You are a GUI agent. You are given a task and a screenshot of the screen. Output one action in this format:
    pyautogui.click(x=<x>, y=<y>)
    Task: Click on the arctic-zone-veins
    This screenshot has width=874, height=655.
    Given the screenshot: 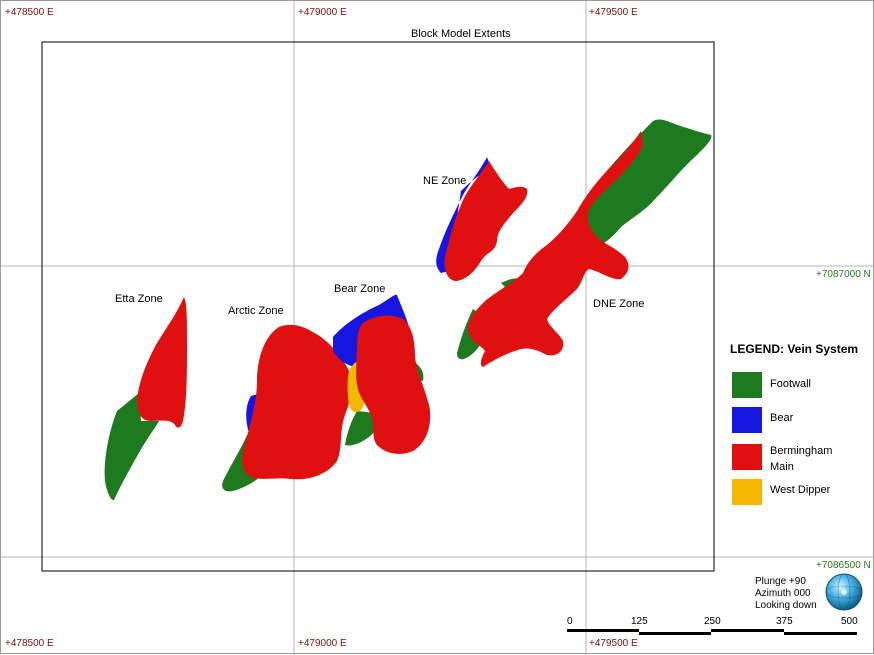 What is the action you would take?
    pyautogui.click(x=287, y=408)
    